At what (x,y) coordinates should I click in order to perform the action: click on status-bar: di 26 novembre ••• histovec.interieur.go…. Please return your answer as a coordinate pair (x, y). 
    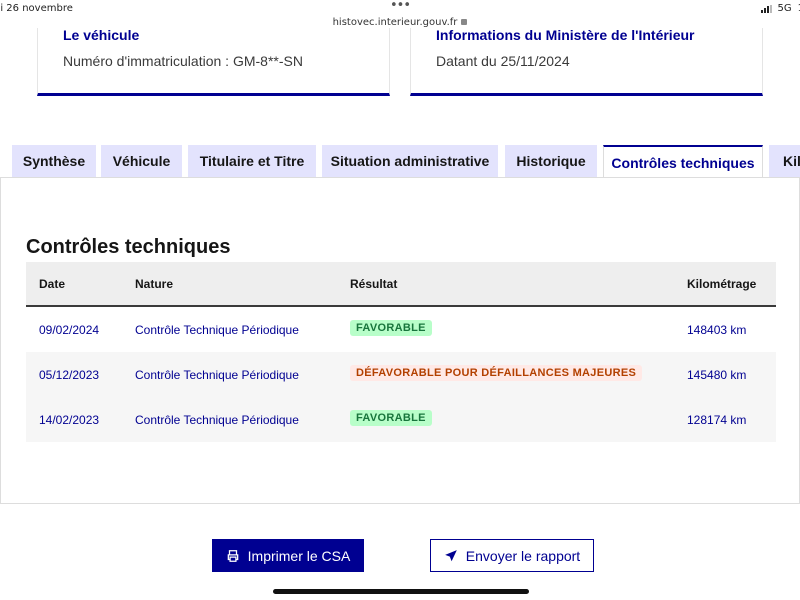
    Looking at the image, I should click on (400, 15).